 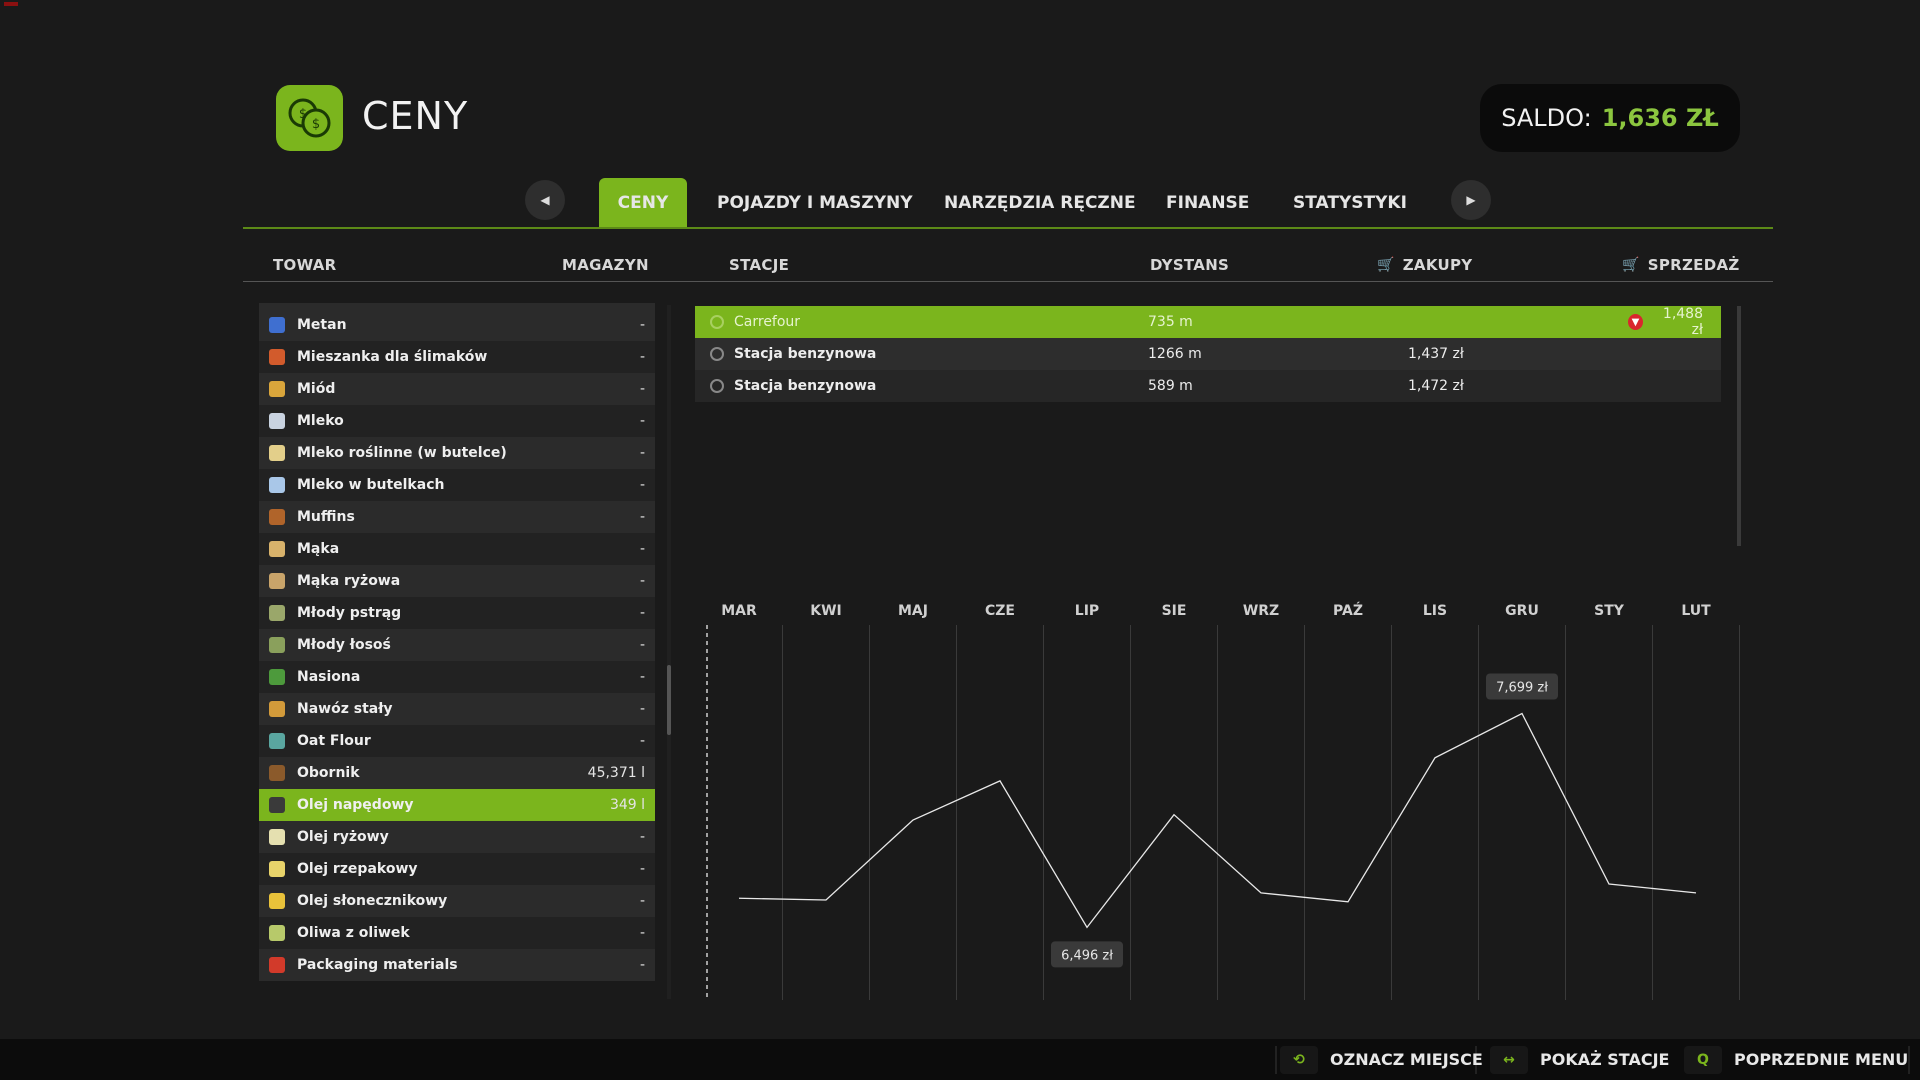 What do you see at coordinates (457, 773) in the screenshot?
I see `list-item: Obornik 45,371 l` at bounding box center [457, 773].